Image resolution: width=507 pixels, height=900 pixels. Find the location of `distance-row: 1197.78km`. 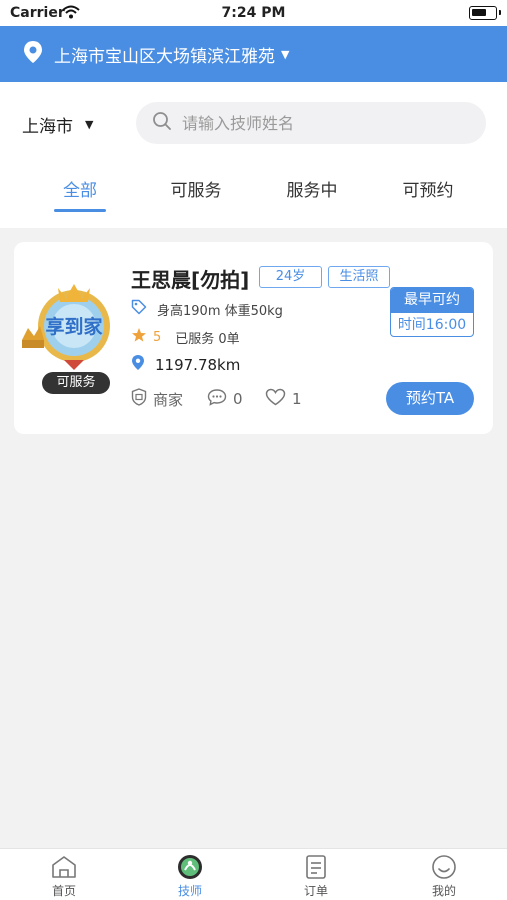

distance-row: 1197.78km is located at coordinates (185, 364).